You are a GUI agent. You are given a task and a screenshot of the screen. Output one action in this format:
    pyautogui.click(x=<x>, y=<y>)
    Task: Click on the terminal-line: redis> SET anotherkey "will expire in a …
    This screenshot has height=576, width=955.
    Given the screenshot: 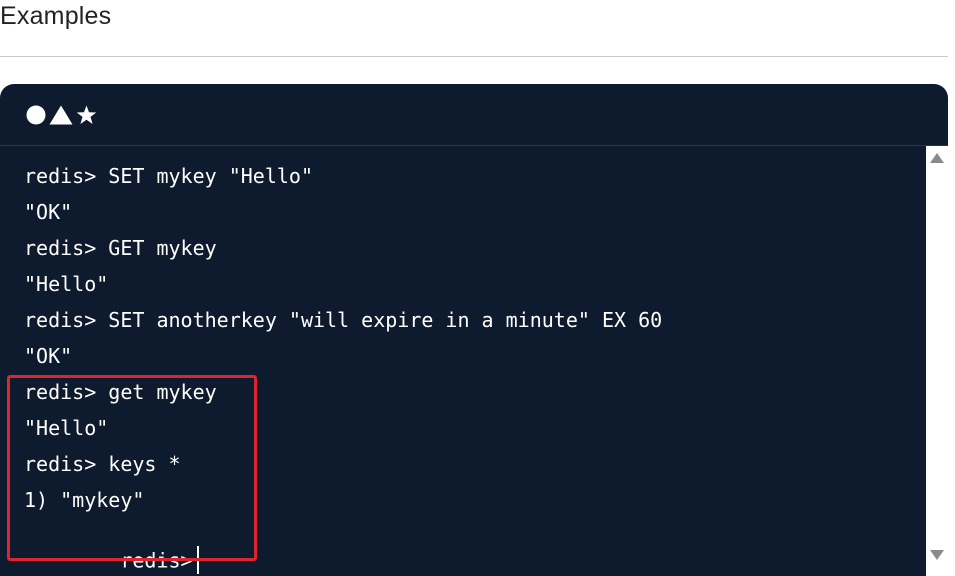 What is the action you would take?
    pyautogui.click(x=343, y=320)
    